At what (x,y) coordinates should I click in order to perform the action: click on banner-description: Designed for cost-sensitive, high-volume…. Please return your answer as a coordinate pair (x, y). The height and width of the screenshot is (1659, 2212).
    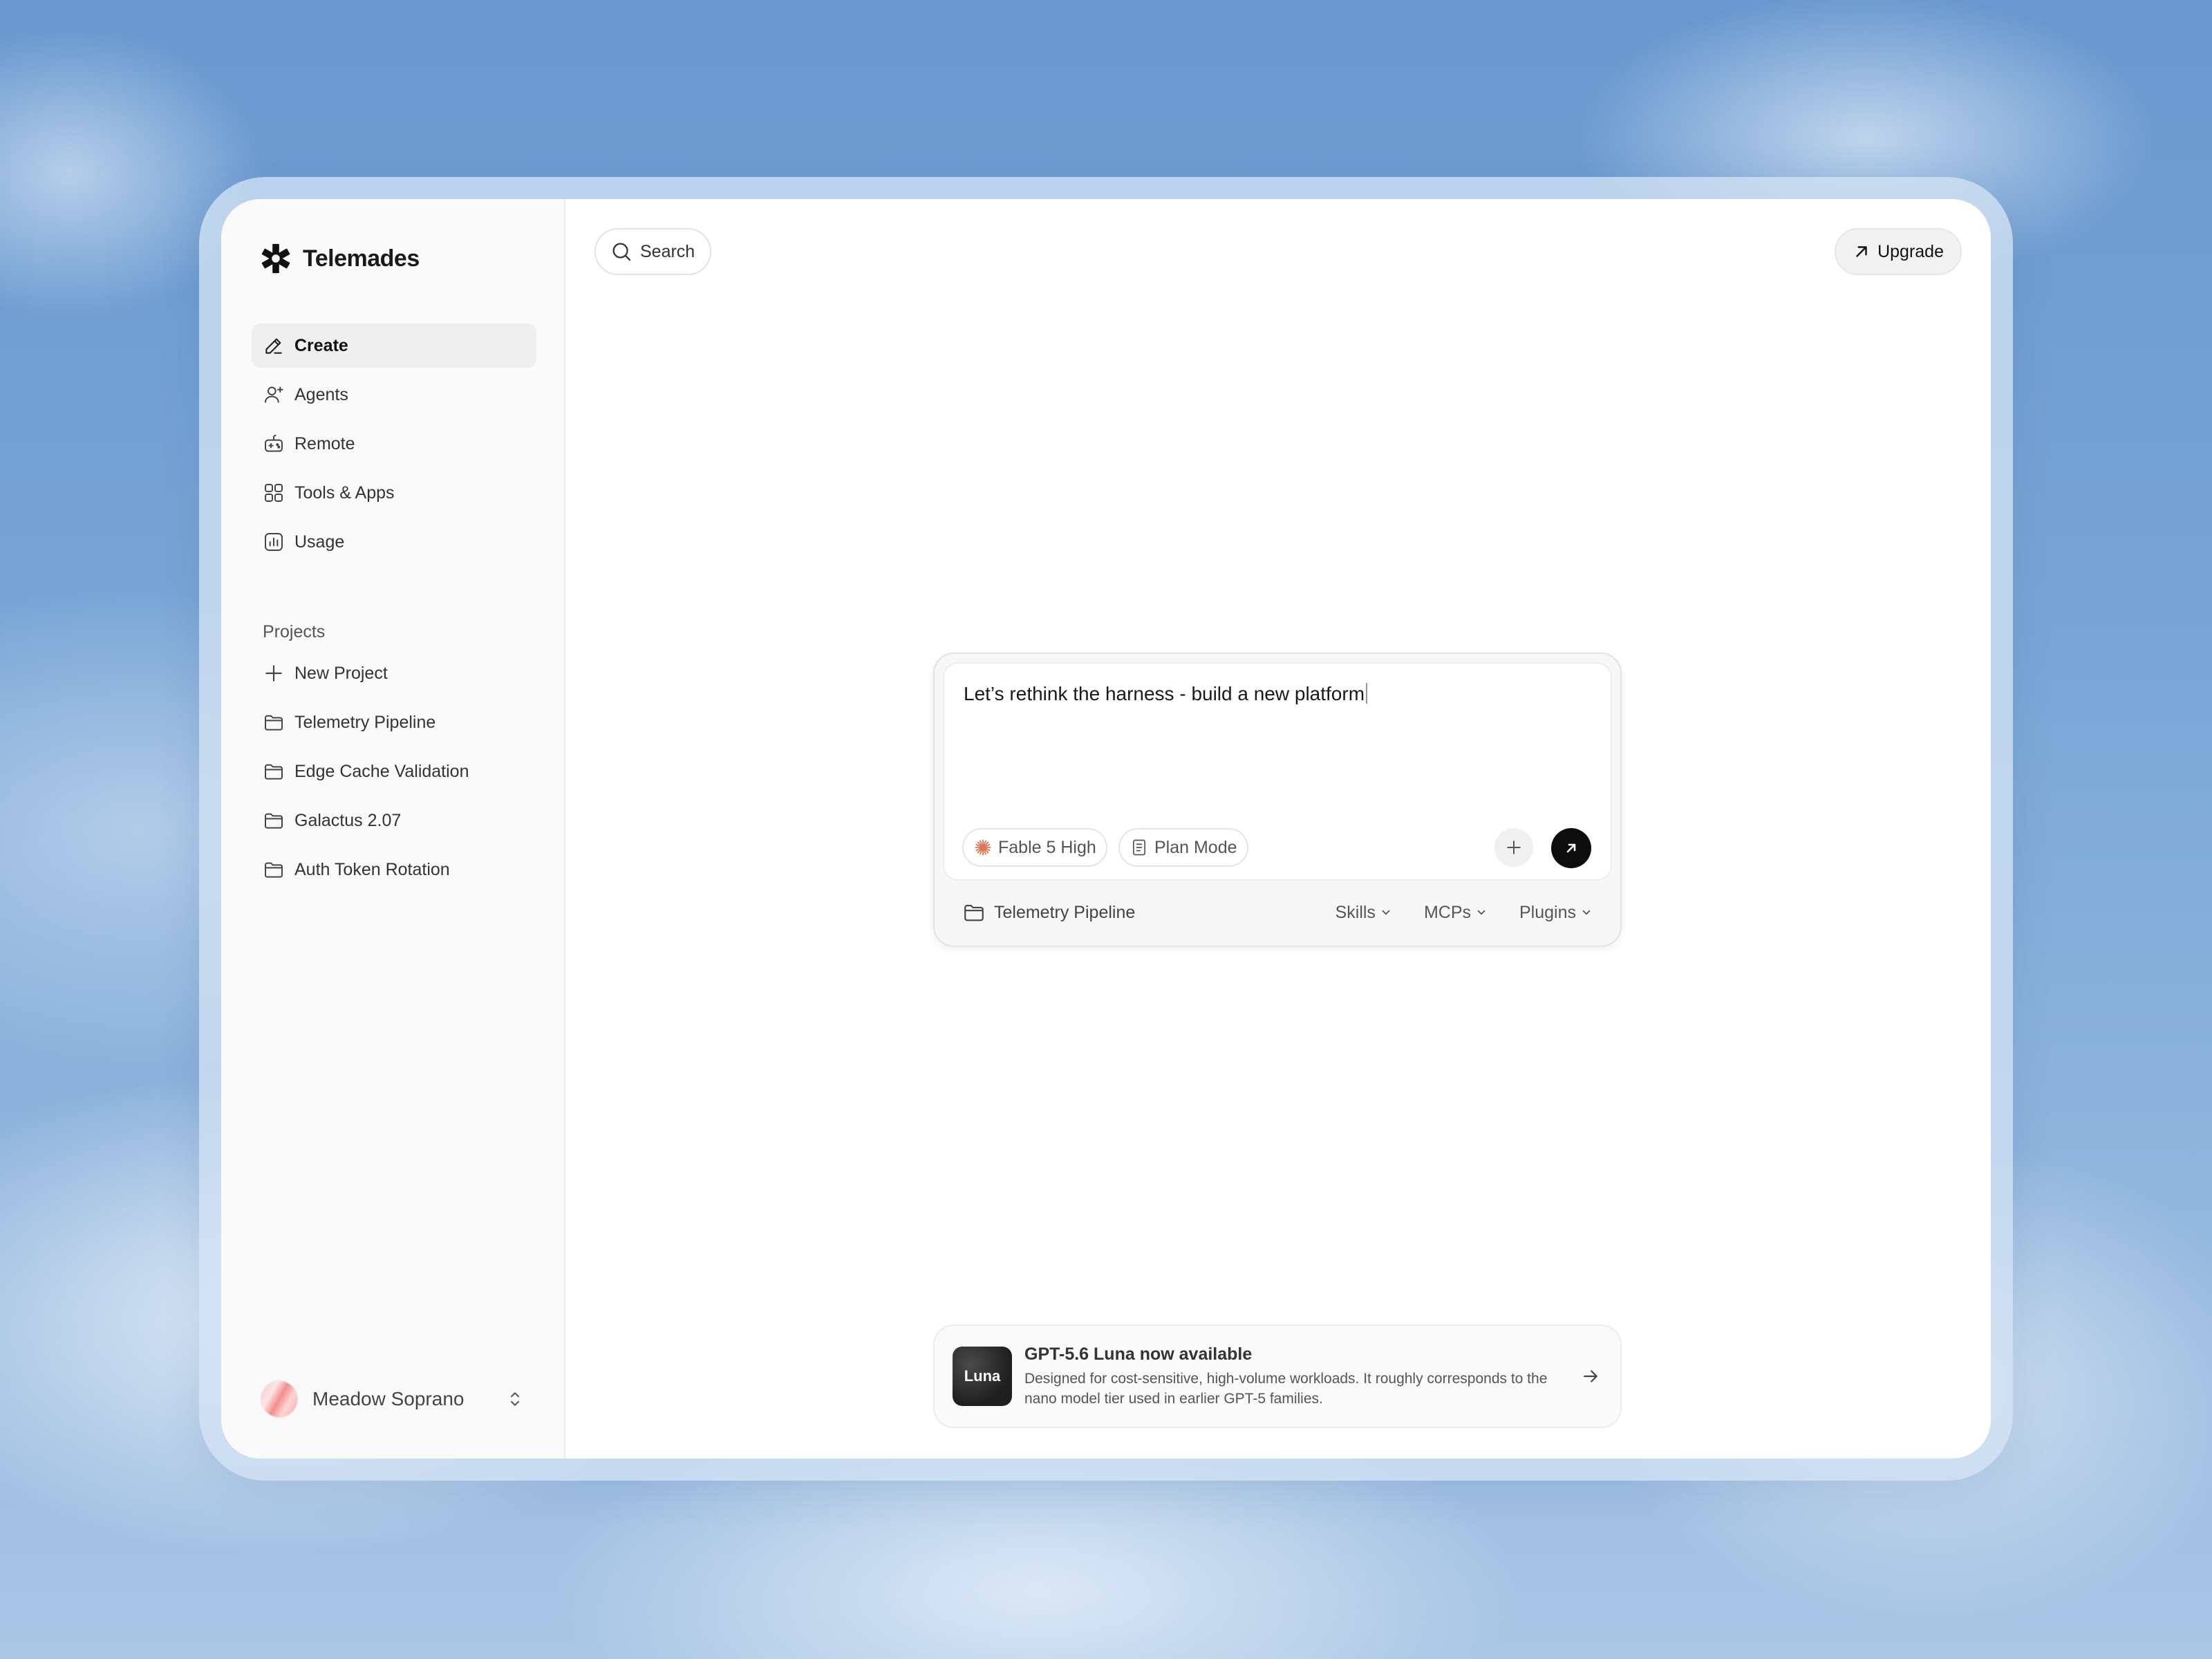
    Looking at the image, I should click on (1286, 1388).